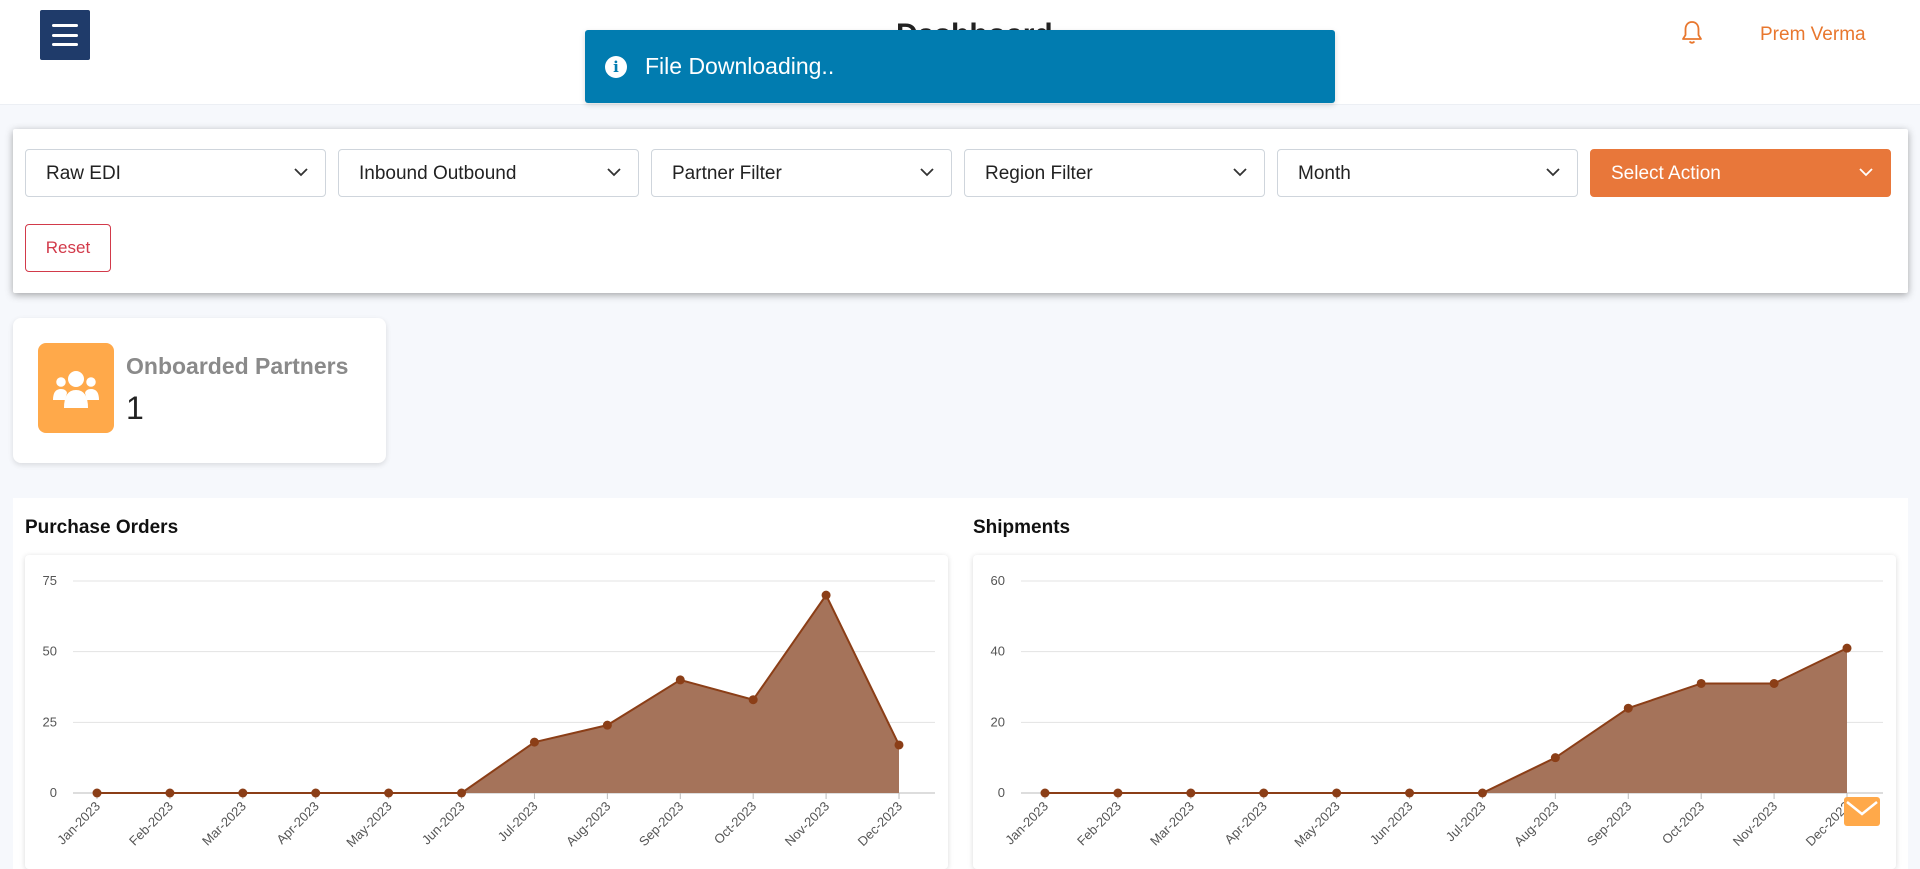 The height and width of the screenshot is (869, 1920). I want to click on toast-notification: i File Downloading.., so click(960, 66).